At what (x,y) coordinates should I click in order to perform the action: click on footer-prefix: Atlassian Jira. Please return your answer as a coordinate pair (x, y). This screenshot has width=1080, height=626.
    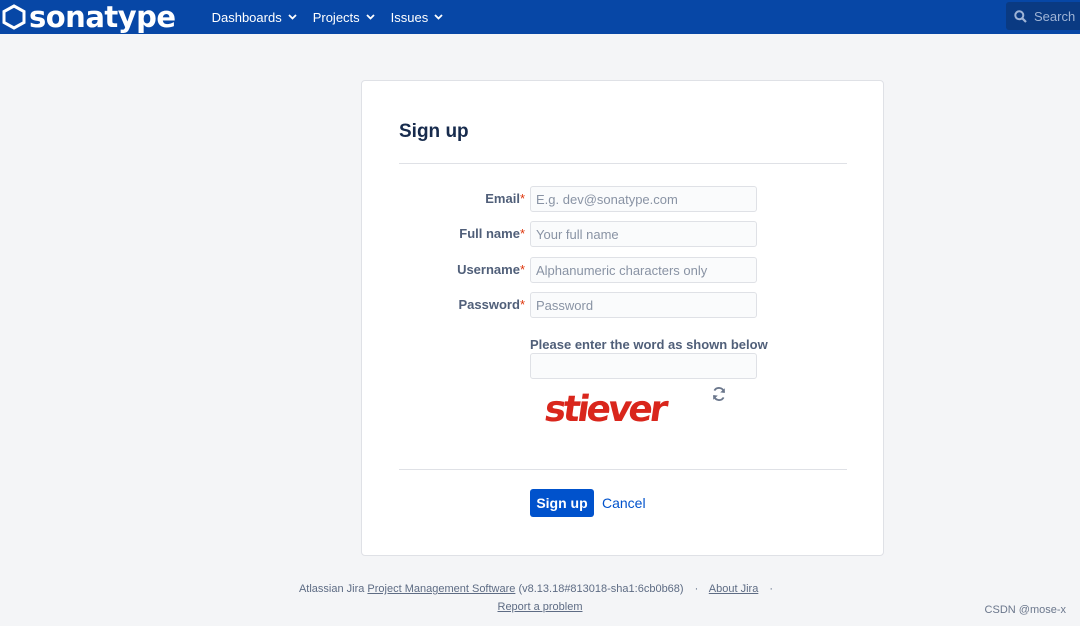
    Looking at the image, I should click on (331, 589).